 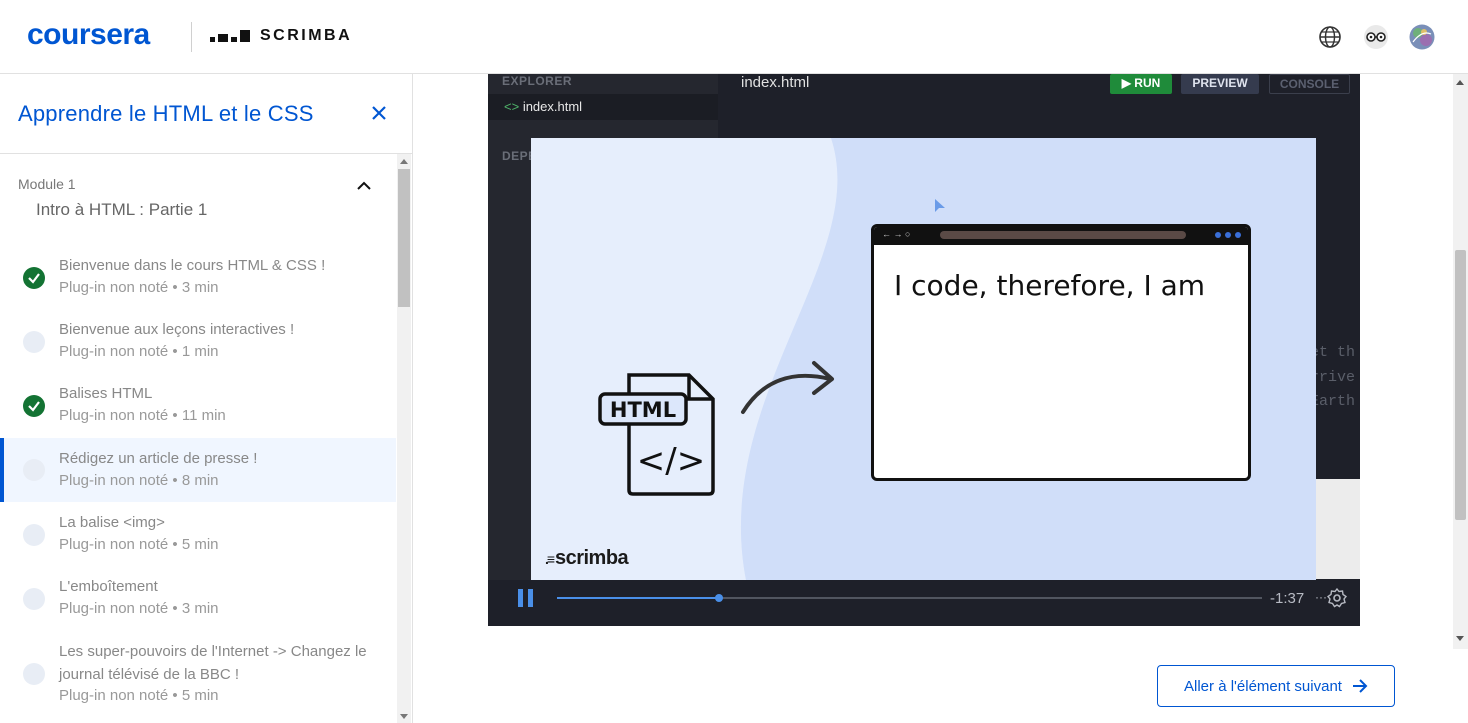 What do you see at coordinates (404, 716) in the screenshot?
I see `scroll-down-arrow-icon` at bounding box center [404, 716].